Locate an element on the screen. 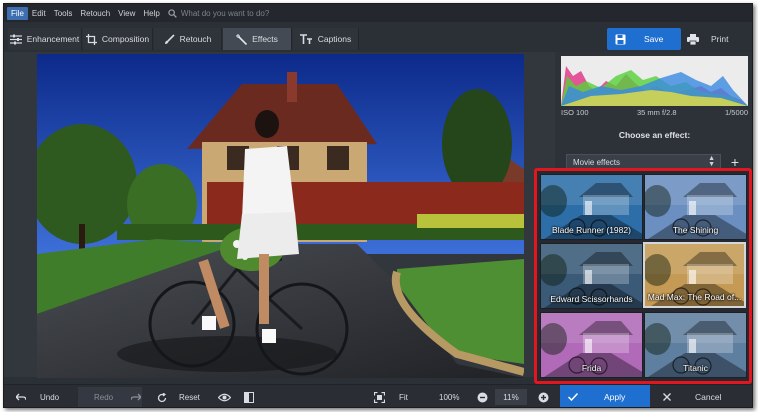 This screenshot has height=412, width=758. tab-retouch-label: Retouch is located at coordinates (195, 39).